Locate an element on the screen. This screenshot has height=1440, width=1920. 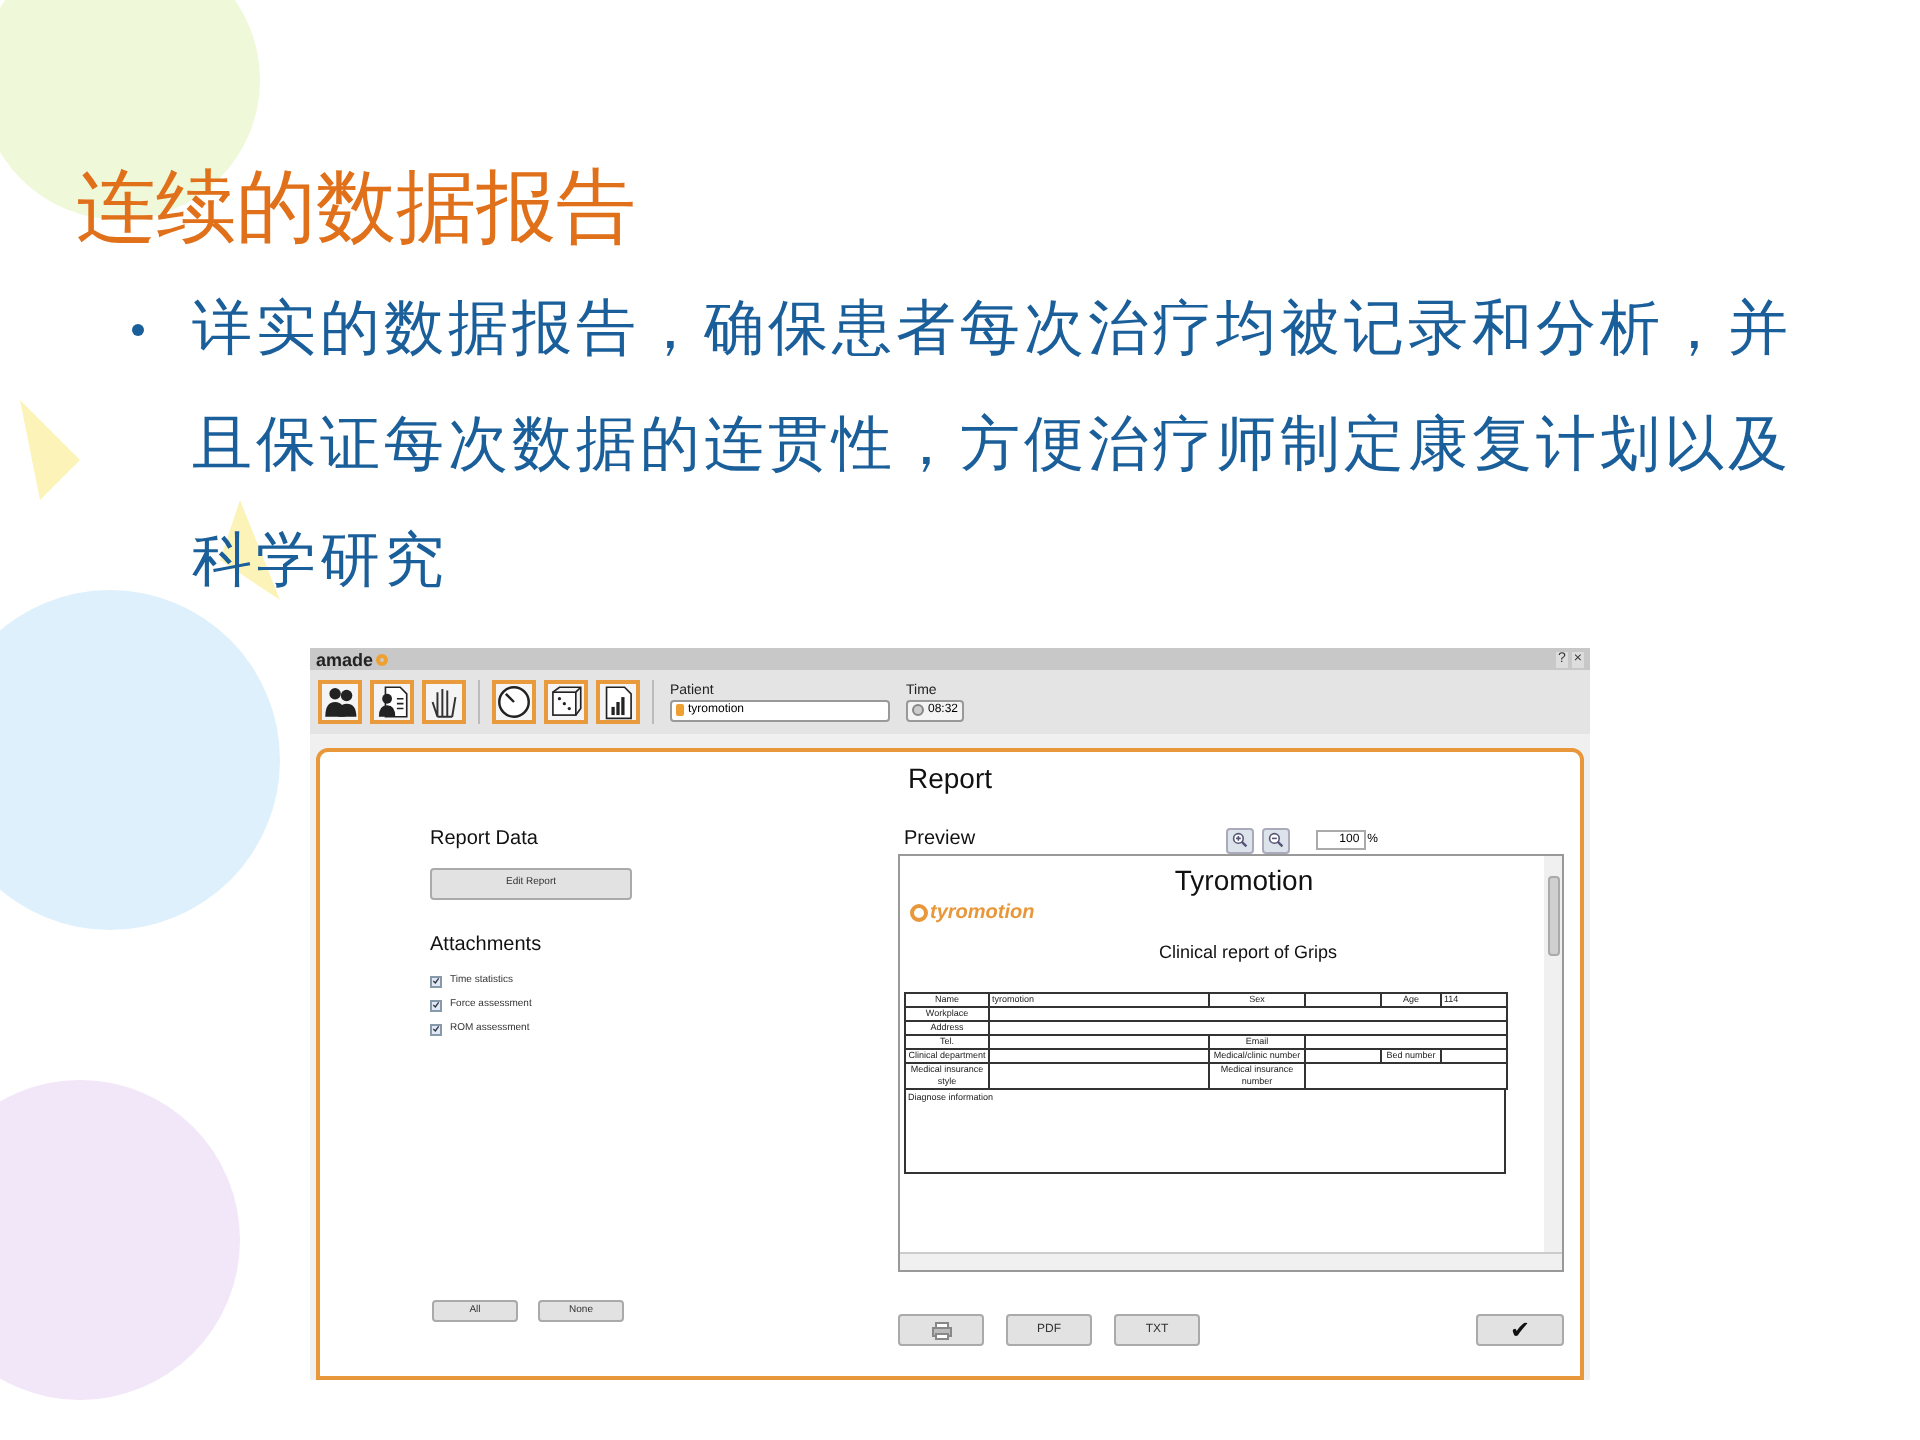
hand-icon is located at coordinates (444, 702).